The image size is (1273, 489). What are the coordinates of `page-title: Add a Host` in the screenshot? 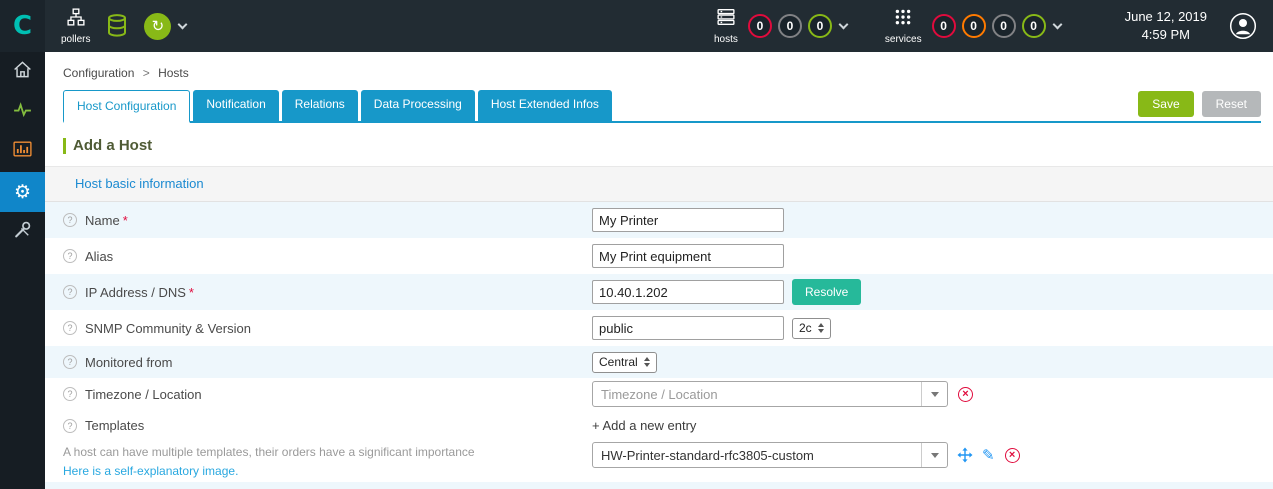 It's located at (113, 145).